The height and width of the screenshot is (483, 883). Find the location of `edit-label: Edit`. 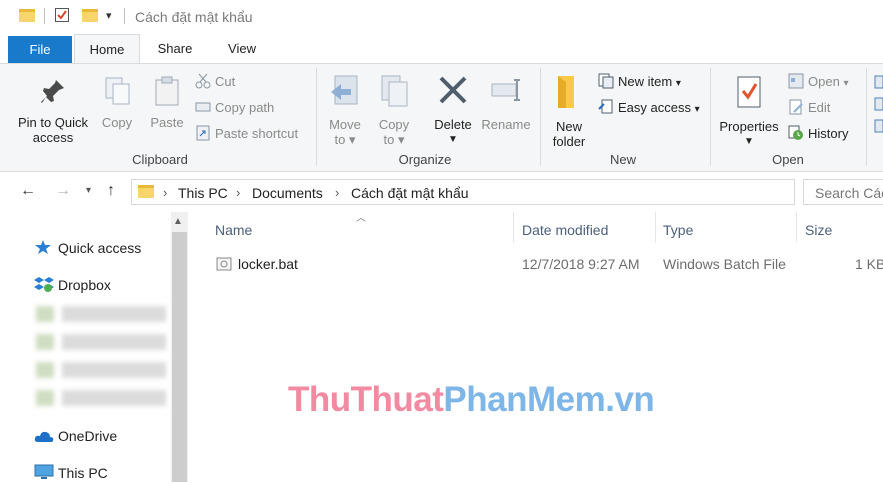

edit-label: Edit is located at coordinates (819, 107).